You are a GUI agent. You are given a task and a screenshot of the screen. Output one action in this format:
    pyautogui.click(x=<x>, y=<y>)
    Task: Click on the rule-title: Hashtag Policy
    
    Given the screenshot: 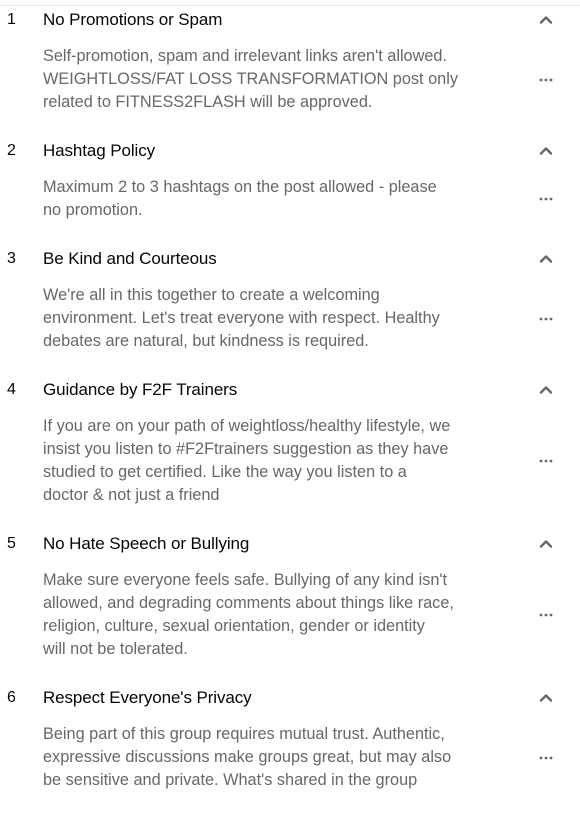 What is the action you would take?
    pyautogui.click(x=99, y=150)
    